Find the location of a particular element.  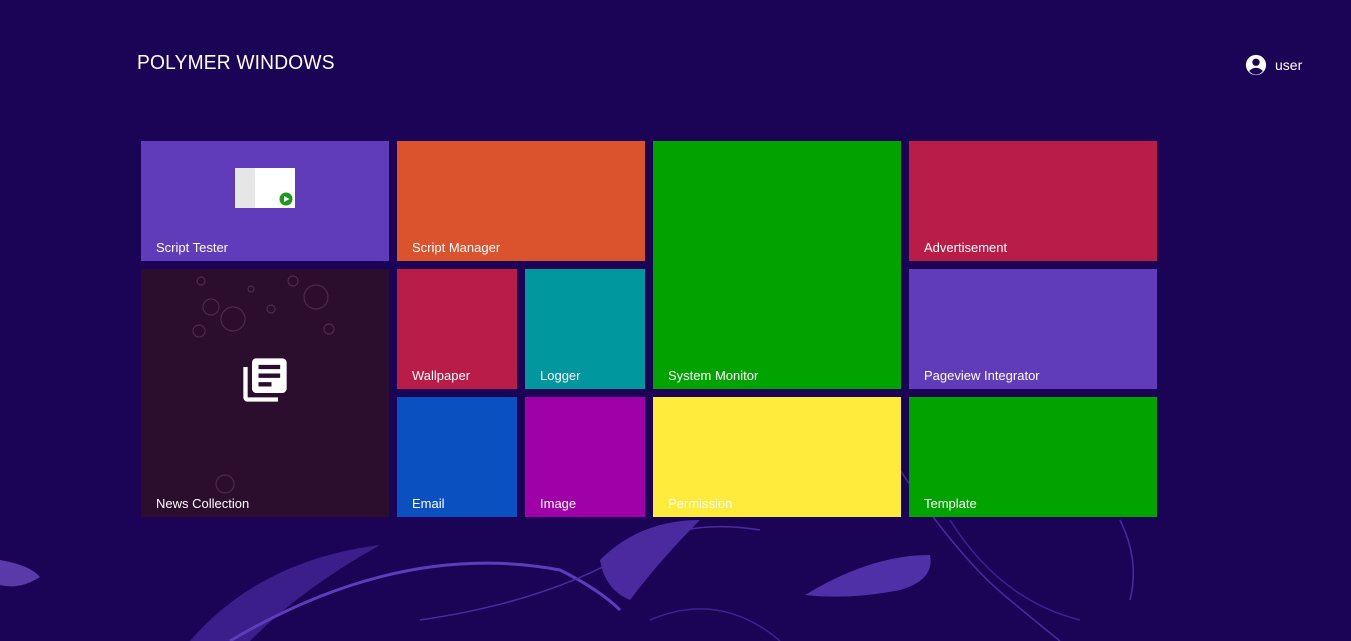

tile-label: Wallpaper is located at coordinates (441, 375).